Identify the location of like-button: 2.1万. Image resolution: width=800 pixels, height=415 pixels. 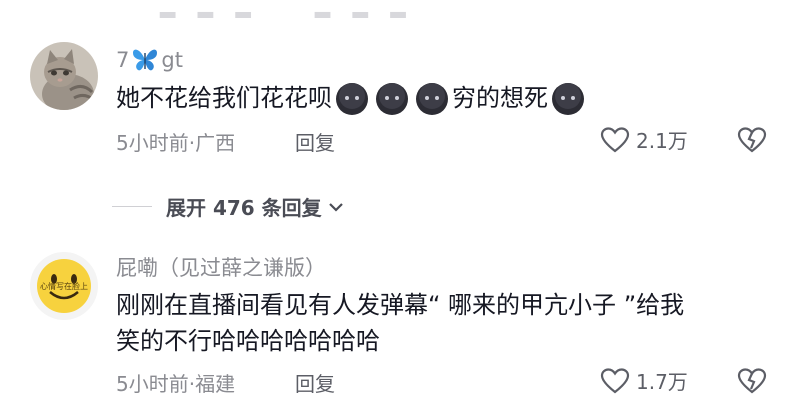
(644, 139).